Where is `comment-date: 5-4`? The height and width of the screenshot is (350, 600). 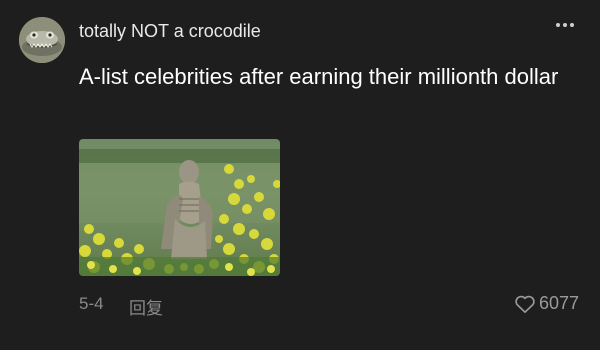 comment-date: 5-4 is located at coordinates (91, 303).